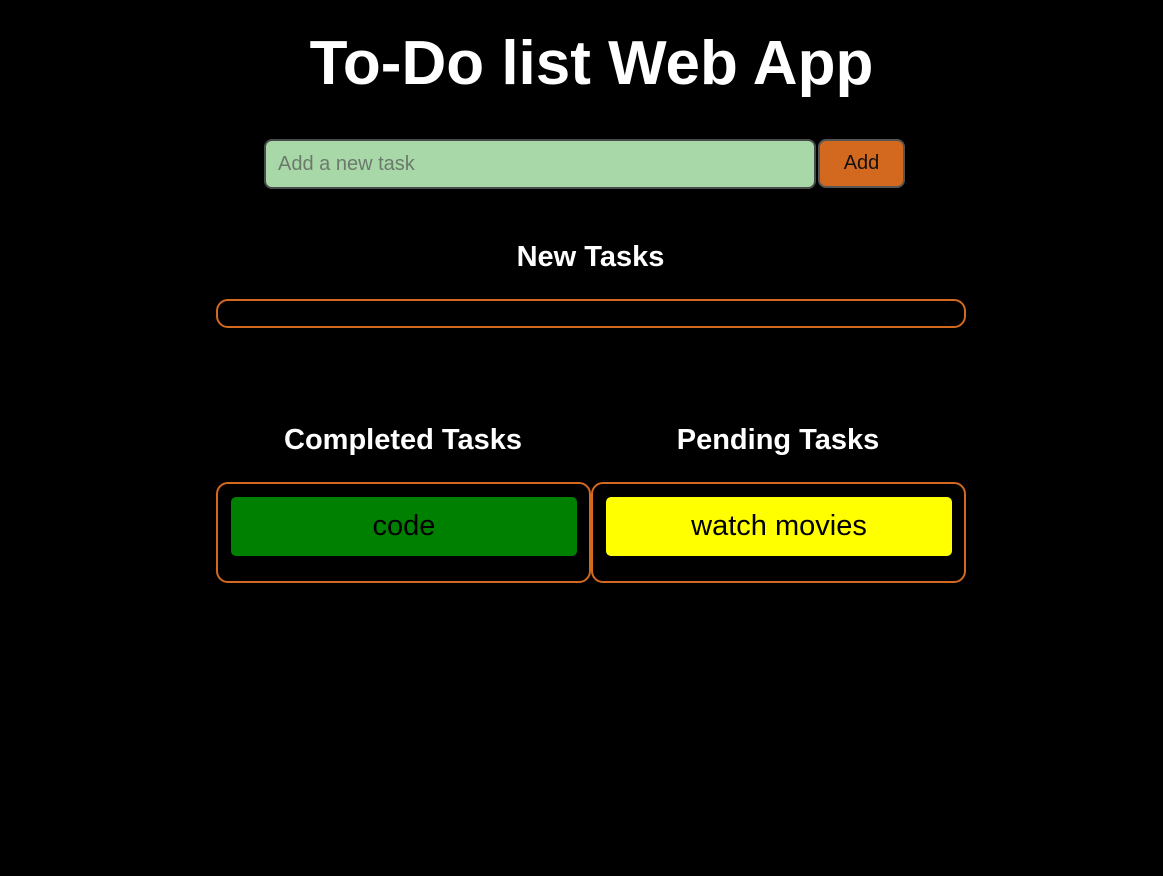  Describe the element at coordinates (403, 440) in the screenshot. I see `completed-tasks-heading: Completed Tasks` at that location.